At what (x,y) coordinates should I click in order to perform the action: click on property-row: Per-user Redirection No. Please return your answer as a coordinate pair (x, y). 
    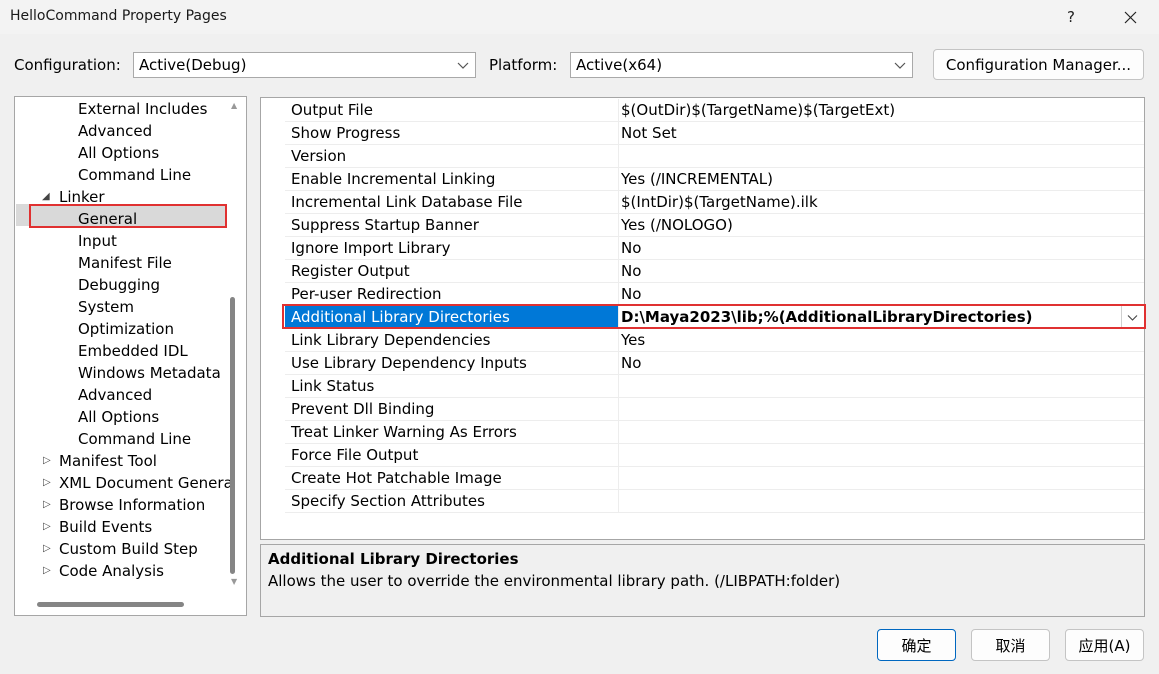
    Looking at the image, I should click on (714, 294).